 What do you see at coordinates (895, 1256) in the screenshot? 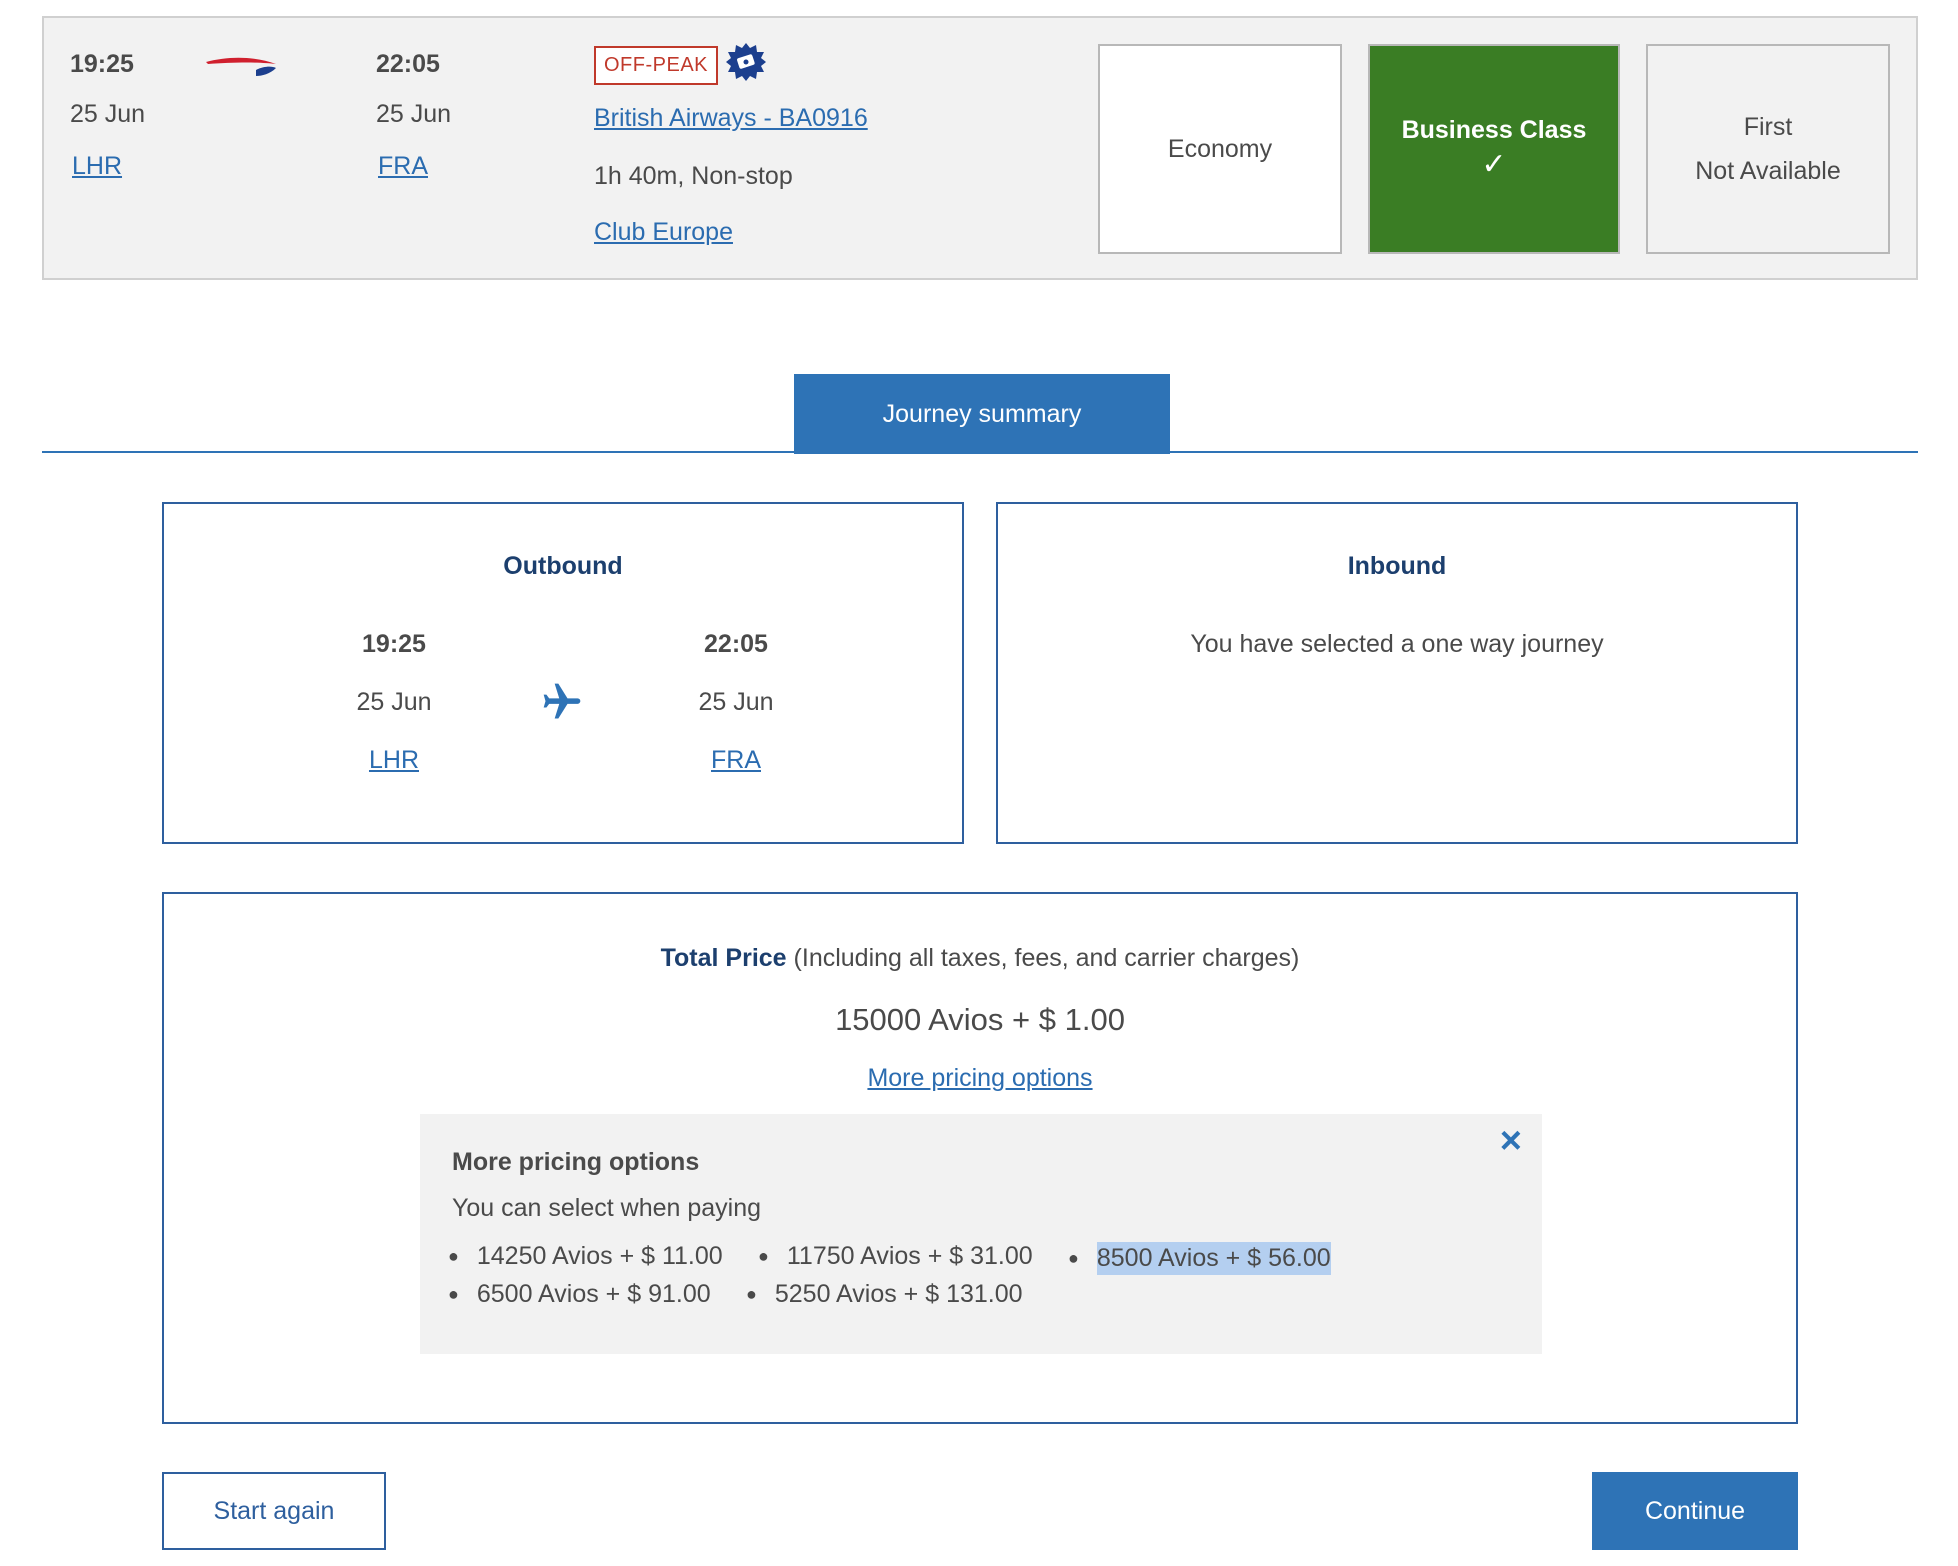
I see `pricing-option: ● 11750 Avios + $ 31.00` at bounding box center [895, 1256].